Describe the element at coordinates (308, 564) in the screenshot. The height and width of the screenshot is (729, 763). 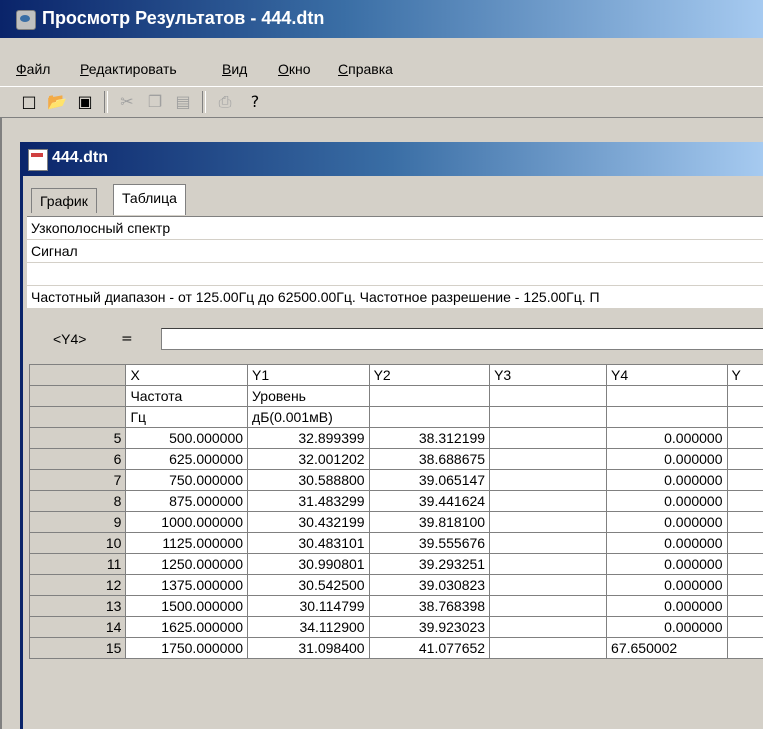
I see `table-cell: 30.990801` at that location.